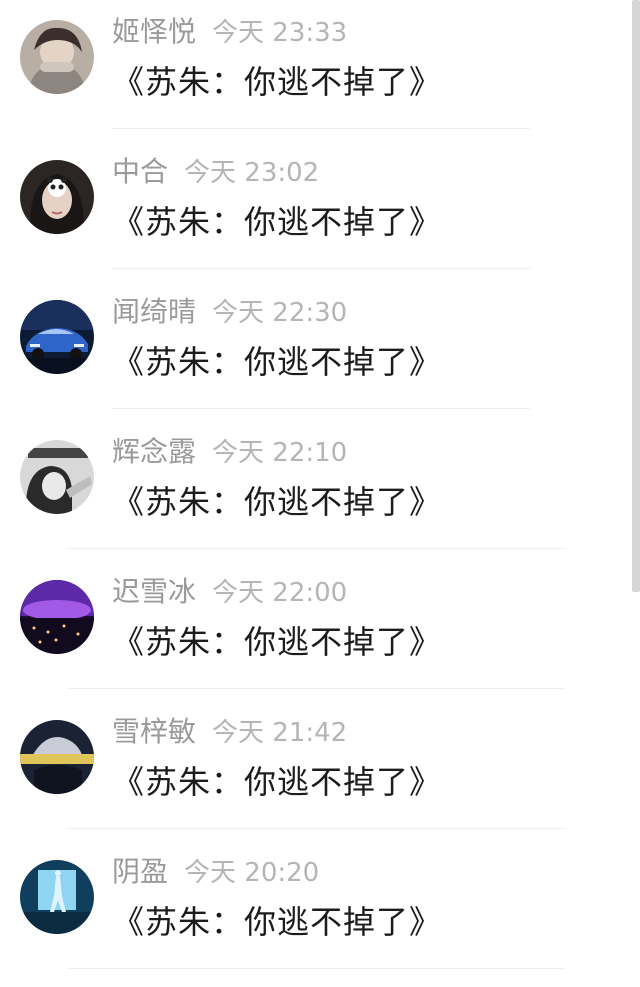  Describe the element at coordinates (636, 296) in the screenshot. I see `scrollbar` at that location.